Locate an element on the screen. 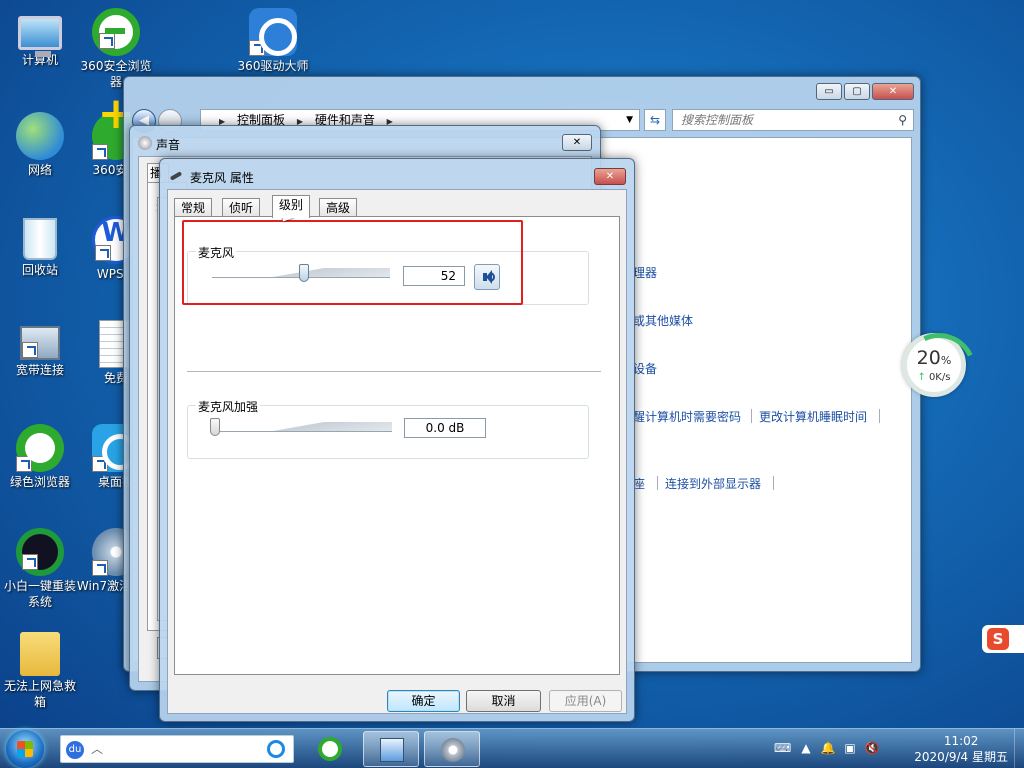  minimize-button: ▭ is located at coordinates (829, 91).